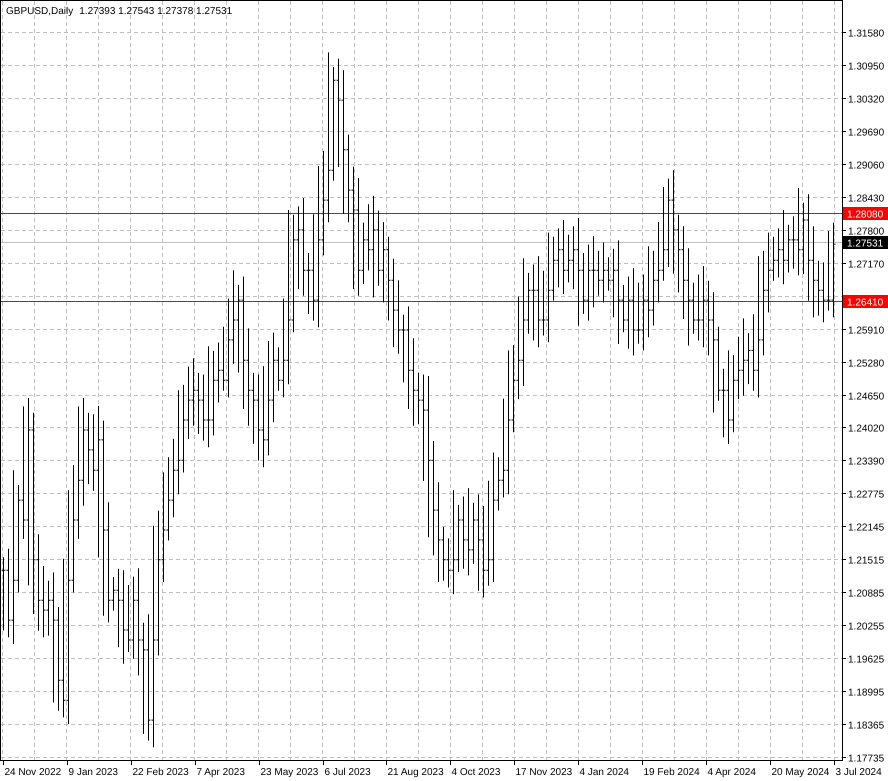 The height and width of the screenshot is (781, 888). Describe the element at coordinates (160, 772) in the screenshot. I see `date-axis-label: 22 Feb 2023` at that location.